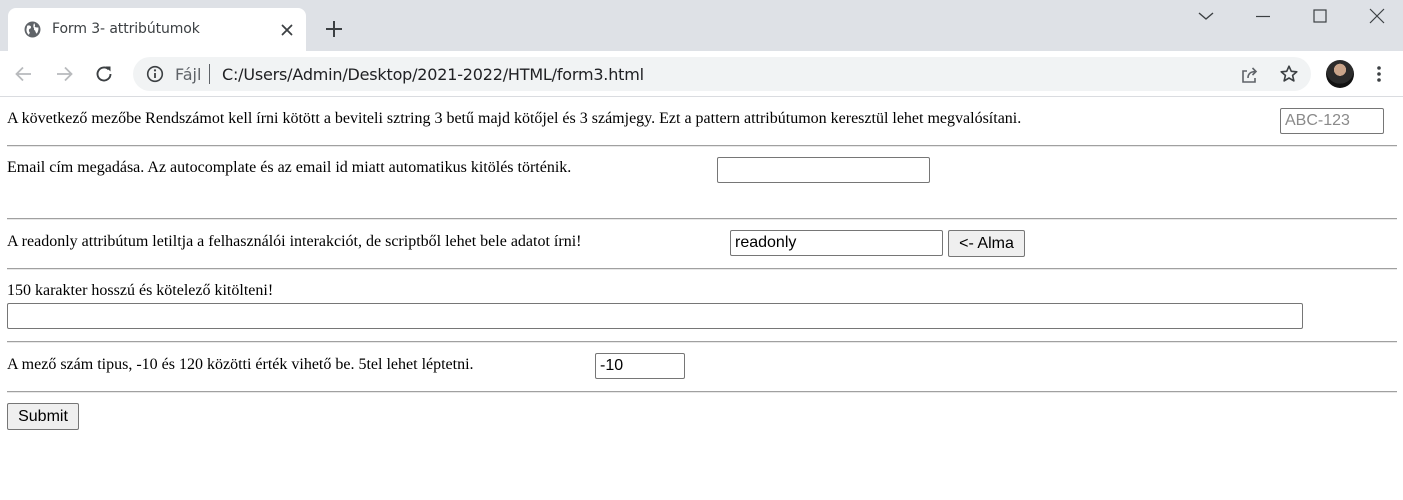 The image size is (1403, 500). I want to click on address-separator, so click(209, 74).